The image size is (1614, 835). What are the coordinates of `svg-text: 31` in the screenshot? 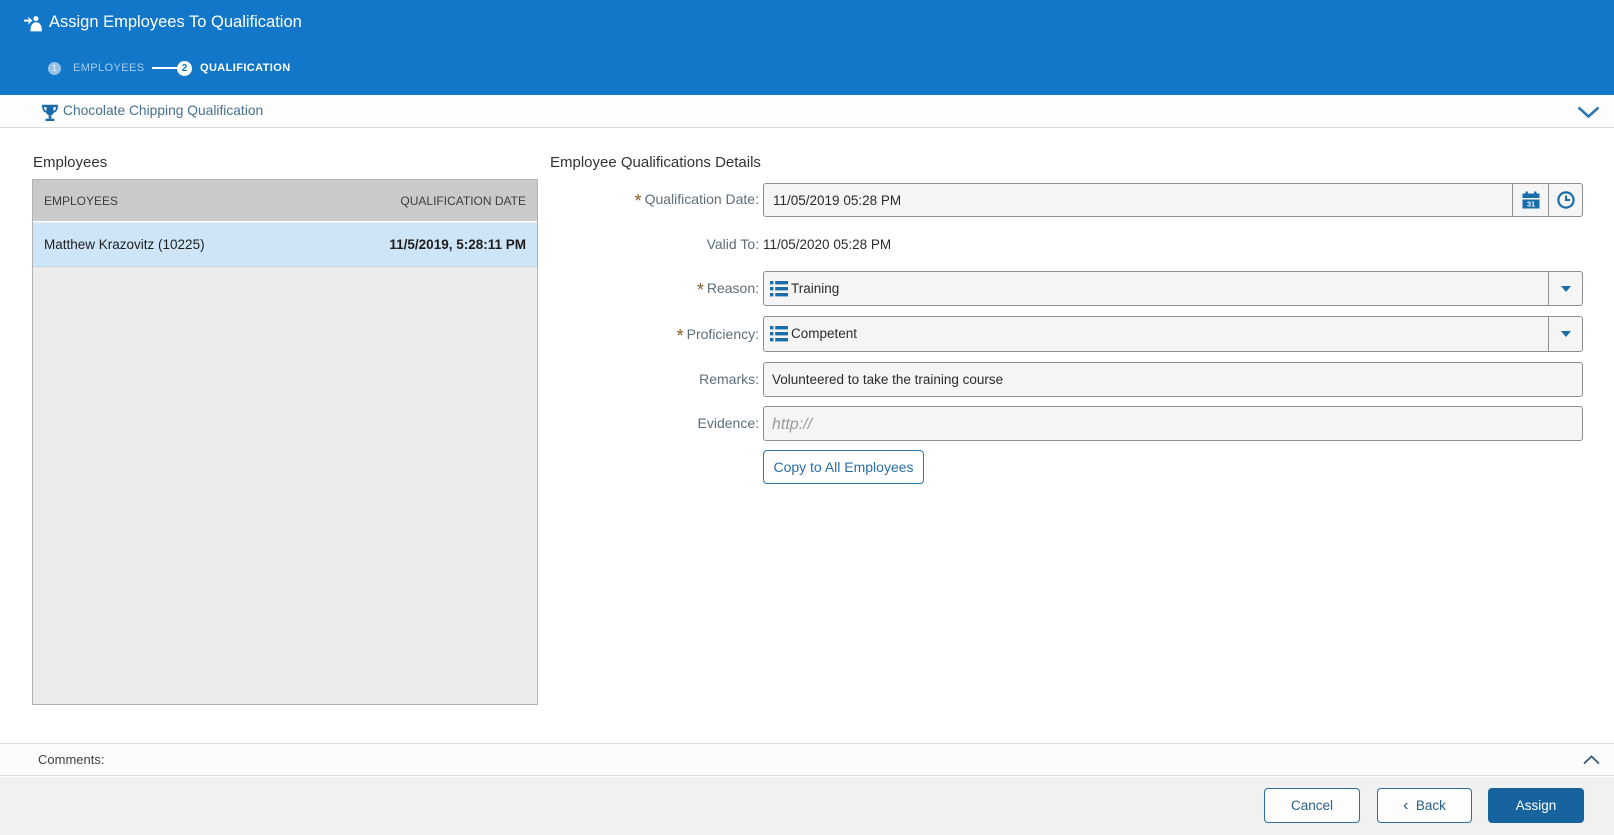 It's located at (1530, 204).